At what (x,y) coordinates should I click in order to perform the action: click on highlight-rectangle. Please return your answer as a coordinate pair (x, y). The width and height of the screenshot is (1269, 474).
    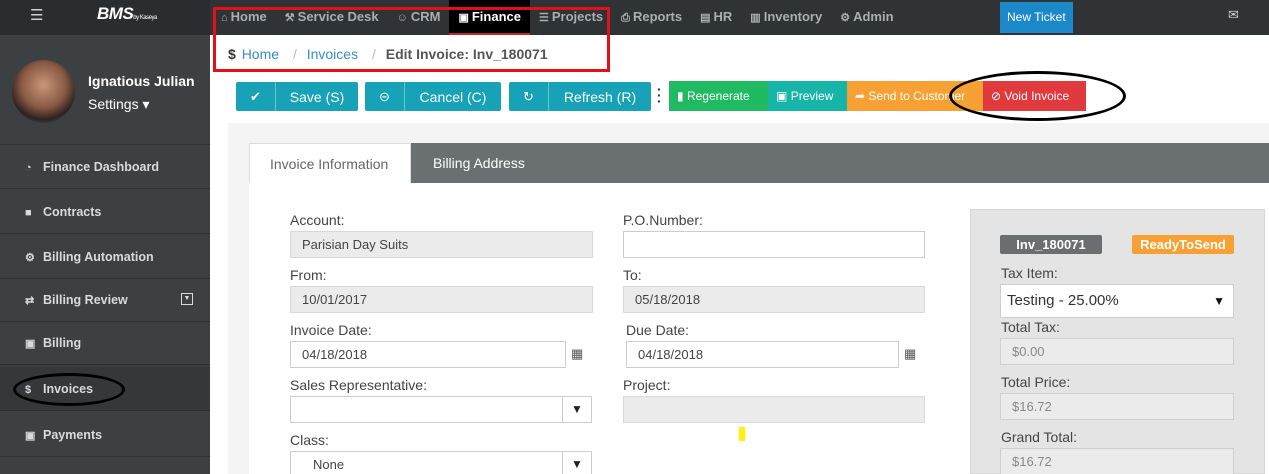
    Looking at the image, I should click on (411, 39).